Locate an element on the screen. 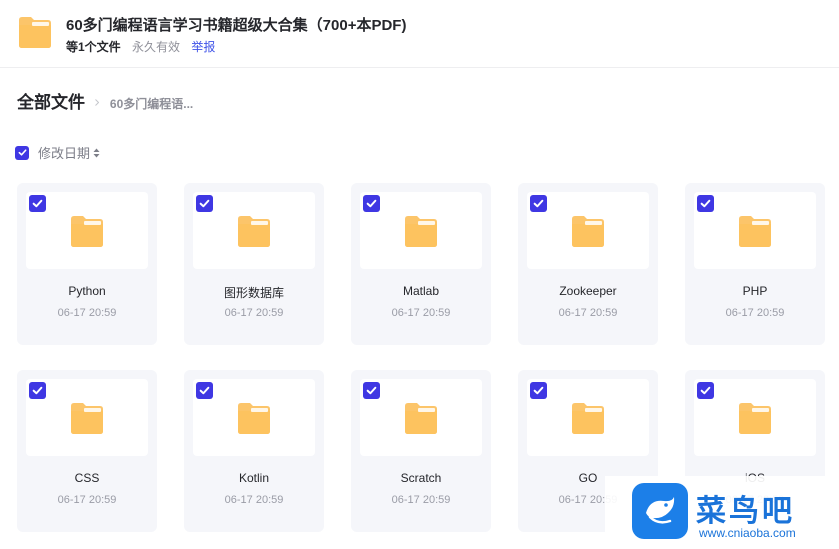 This screenshot has height=549, width=839. file-name: Scratch is located at coordinates (421, 478).